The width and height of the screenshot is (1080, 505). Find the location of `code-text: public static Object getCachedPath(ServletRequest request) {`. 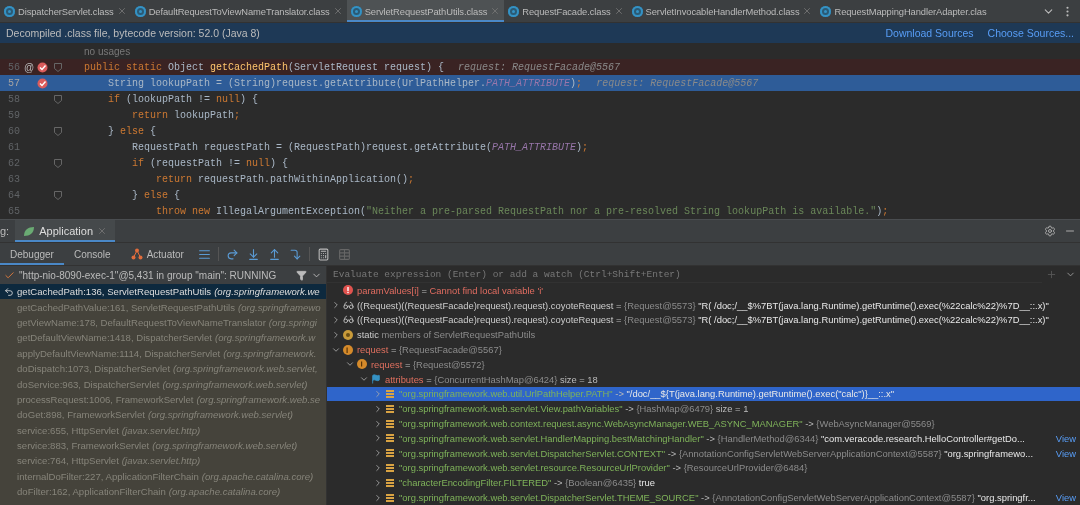

code-text: public static Object getCachedPath(ServletRequest request) { is located at coordinates (264, 67).